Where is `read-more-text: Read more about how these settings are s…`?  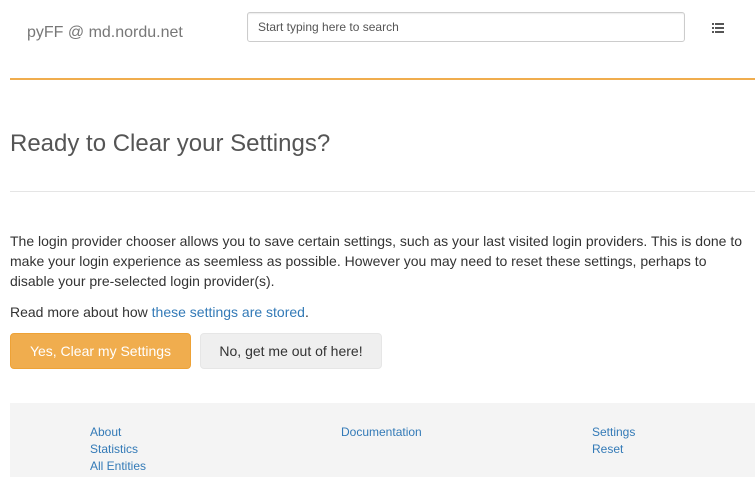 read-more-text: Read more about how these settings are s… is located at coordinates (159, 312).